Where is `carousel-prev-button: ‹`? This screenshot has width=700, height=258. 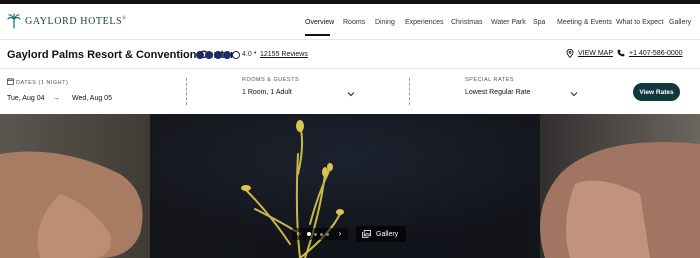
carousel-prev-button: ‹ is located at coordinates (298, 234).